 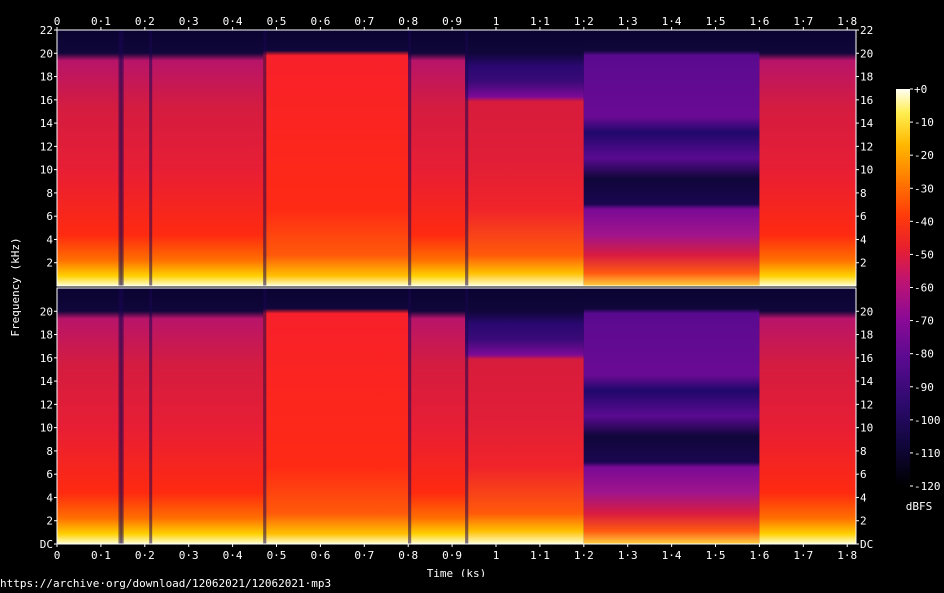 I want to click on x-tick-label: 0·4, so click(x=233, y=21).